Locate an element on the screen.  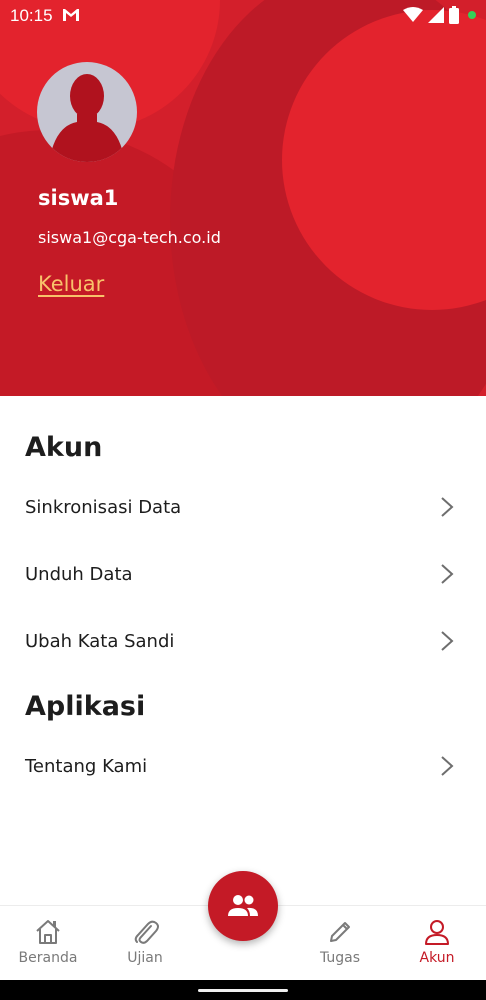
home-icon is located at coordinates (48, 932).